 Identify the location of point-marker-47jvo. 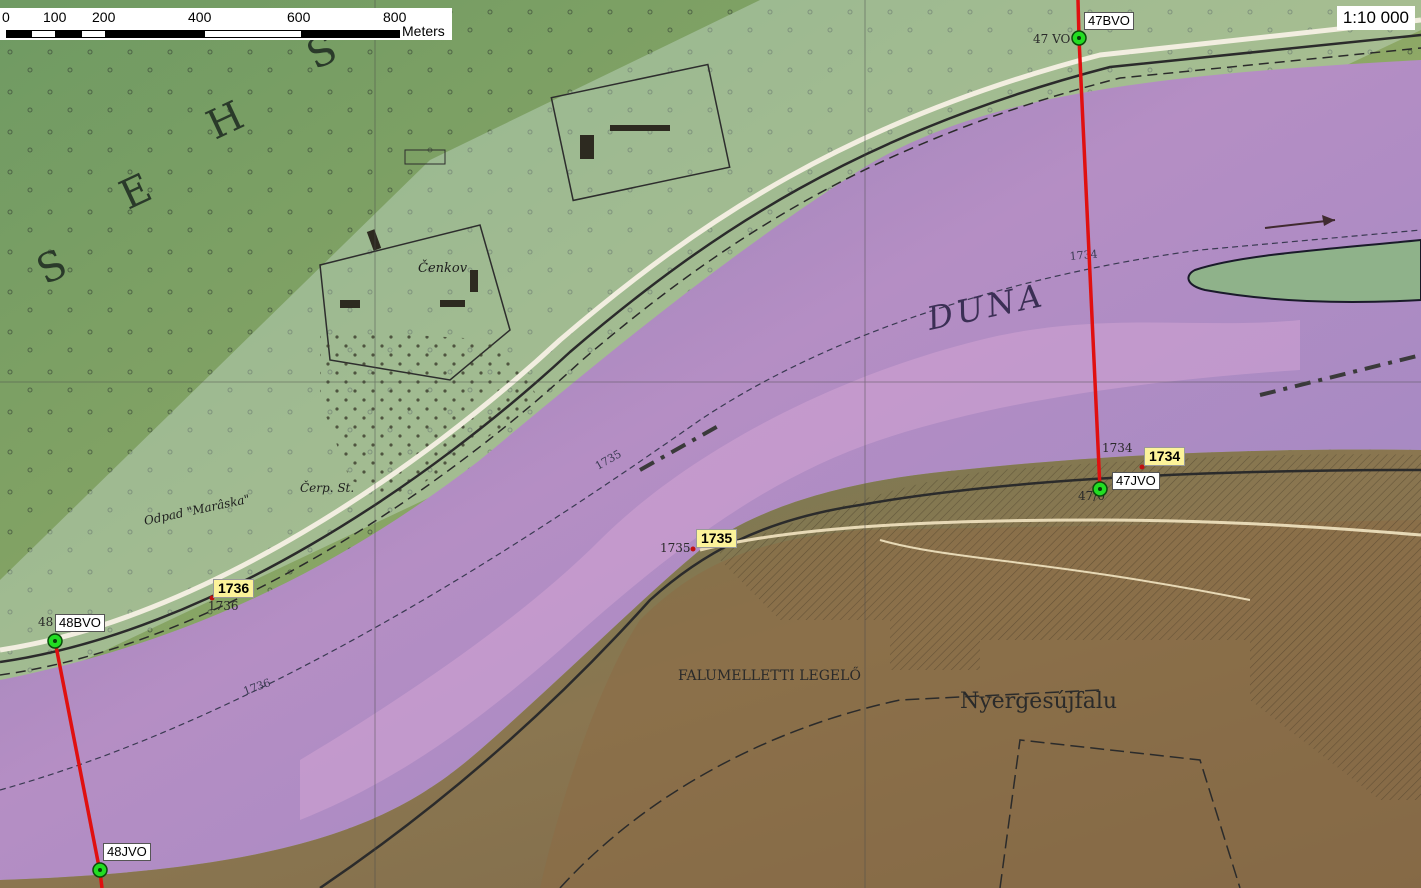
(1100, 489).